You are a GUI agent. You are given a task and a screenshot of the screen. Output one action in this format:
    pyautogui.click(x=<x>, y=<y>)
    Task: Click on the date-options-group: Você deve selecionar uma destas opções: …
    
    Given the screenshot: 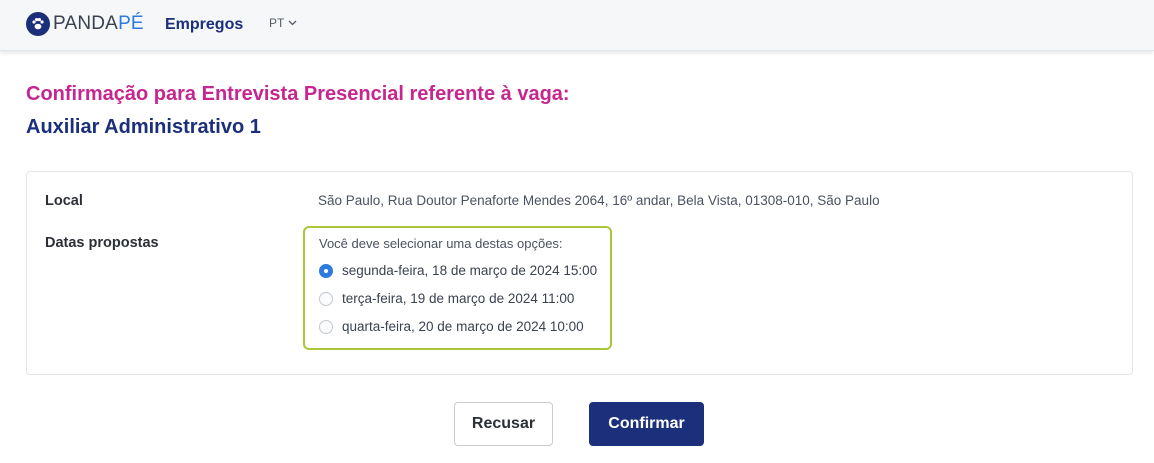 What is the action you would take?
    pyautogui.click(x=457, y=288)
    